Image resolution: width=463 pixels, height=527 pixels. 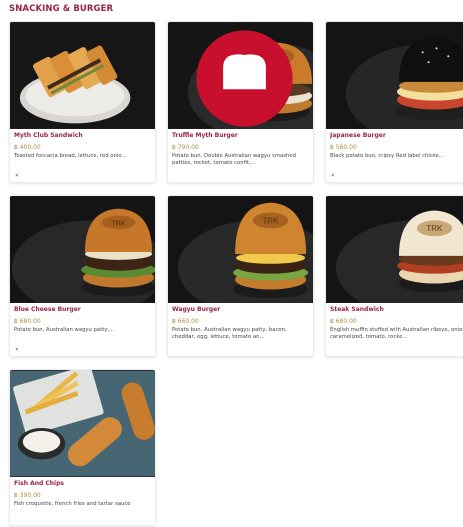 What do you see at coordinates (196, 309) in the screenshot?
I see `item-name: Wagyu Burger` at bounding box center [196, 309].